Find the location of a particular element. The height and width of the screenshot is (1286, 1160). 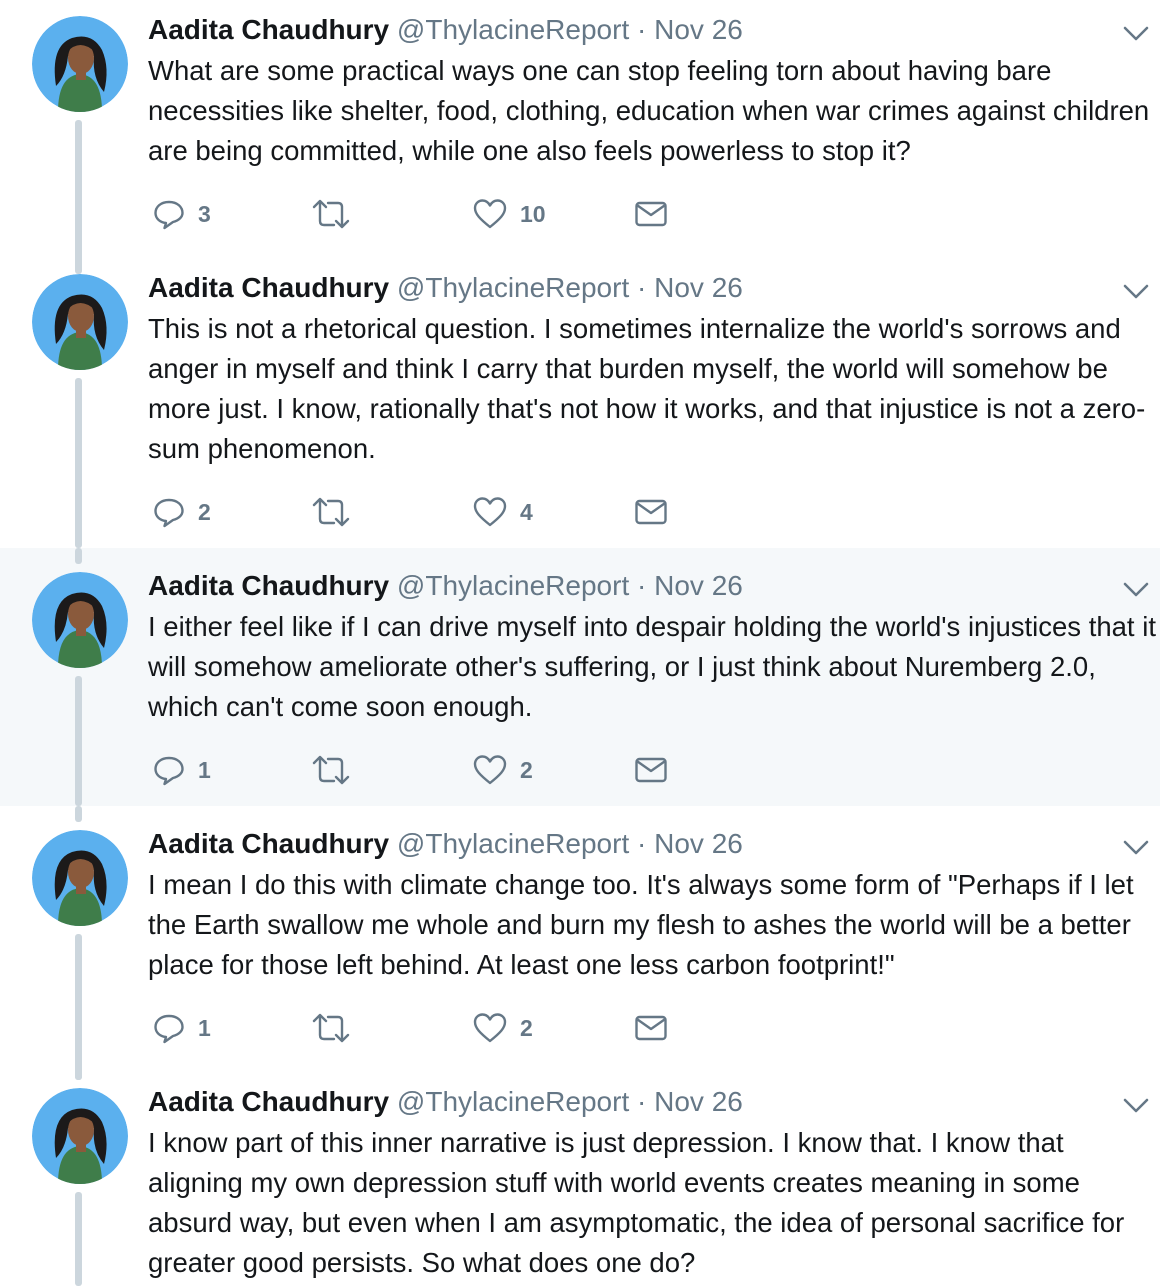

tweet-actions: 3 10 is located at coordinates (448, 214).